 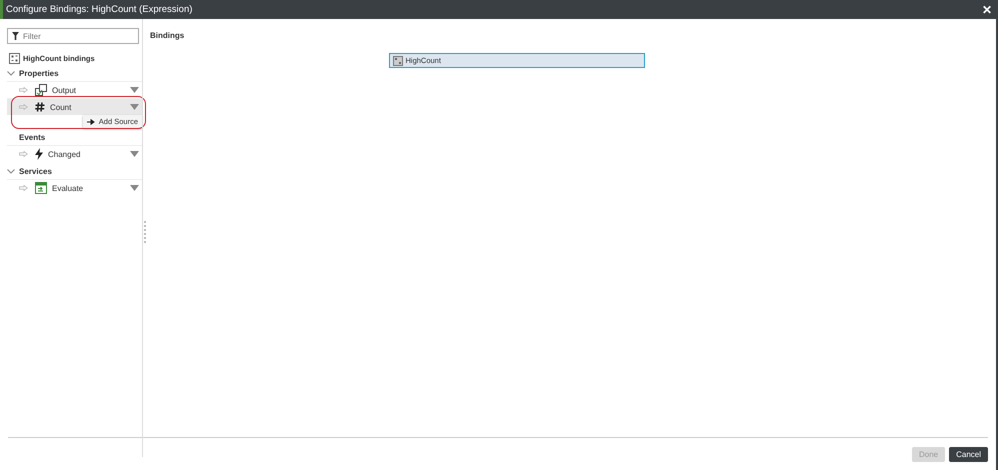 I want to click on binding-item: Count, so click(x=74, y=106).